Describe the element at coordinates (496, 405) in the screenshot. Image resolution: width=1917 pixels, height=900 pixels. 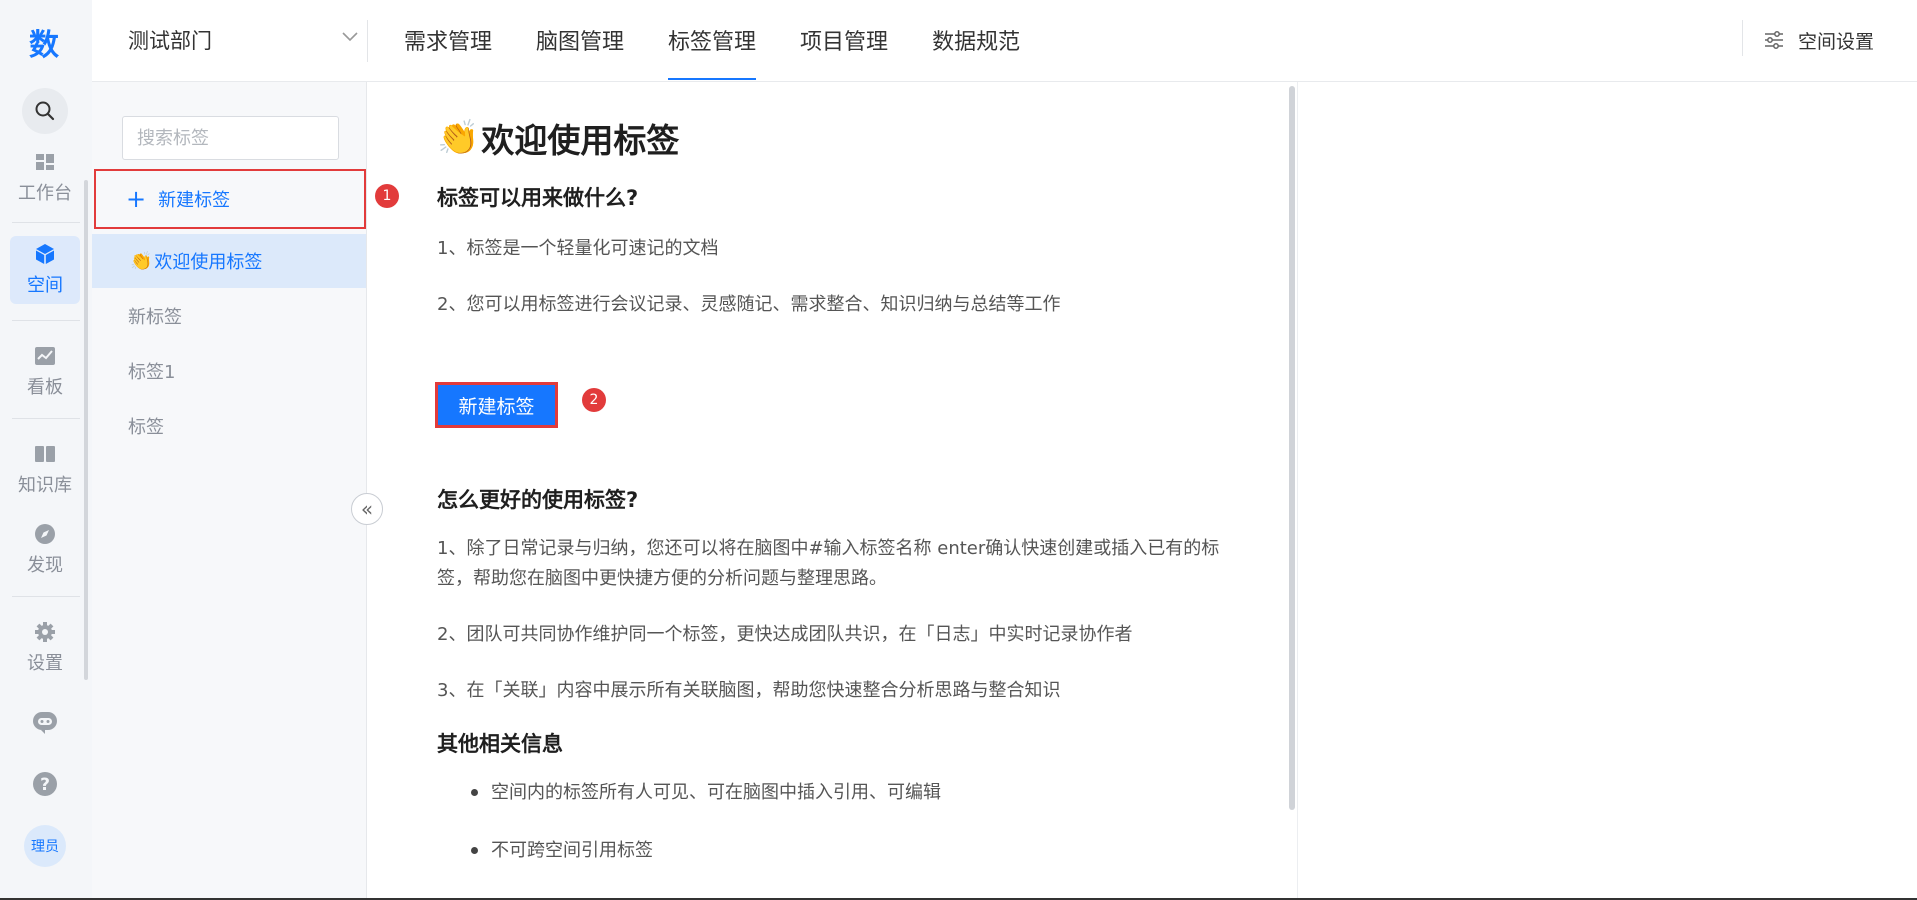
I see `create-tag-button: 新建标签` at that location.